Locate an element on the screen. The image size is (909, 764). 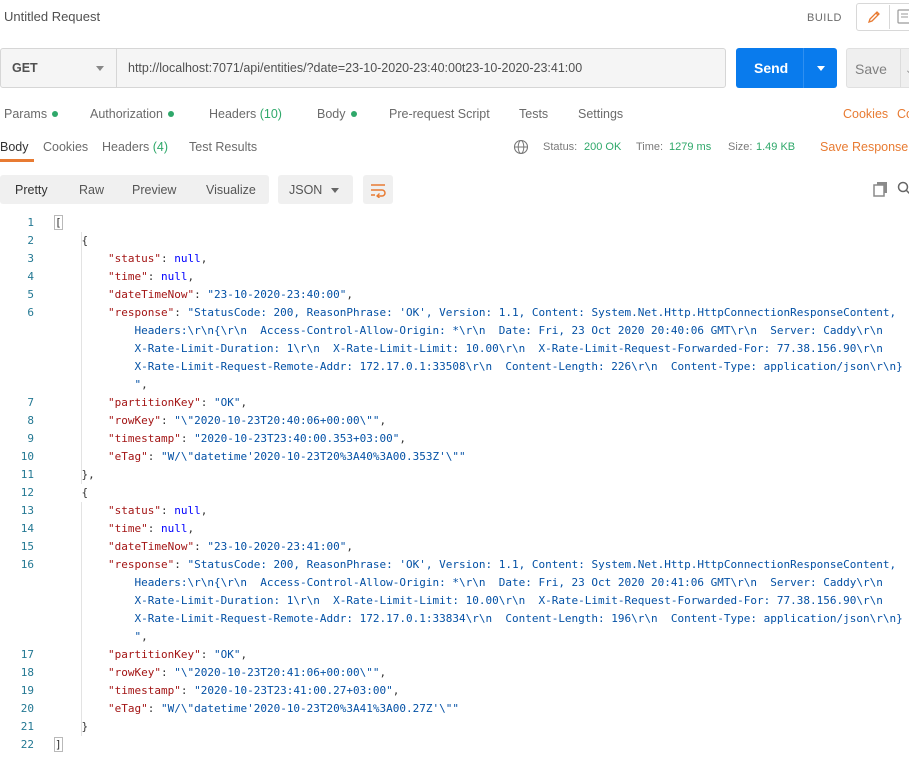
line-number: 11 is located at coordinates (27, 474).